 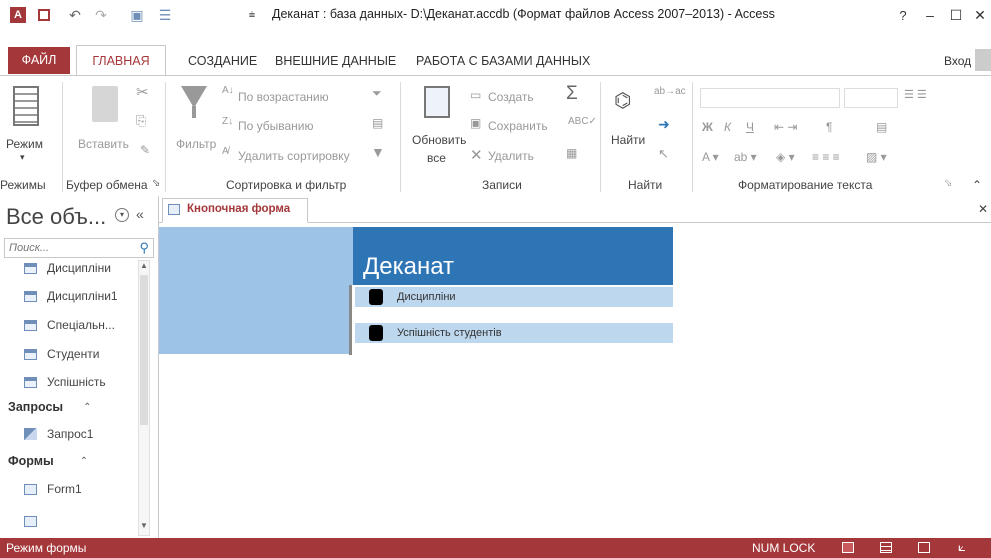 I want to click on maximize-button: ☐, so click(x=956, y=15).